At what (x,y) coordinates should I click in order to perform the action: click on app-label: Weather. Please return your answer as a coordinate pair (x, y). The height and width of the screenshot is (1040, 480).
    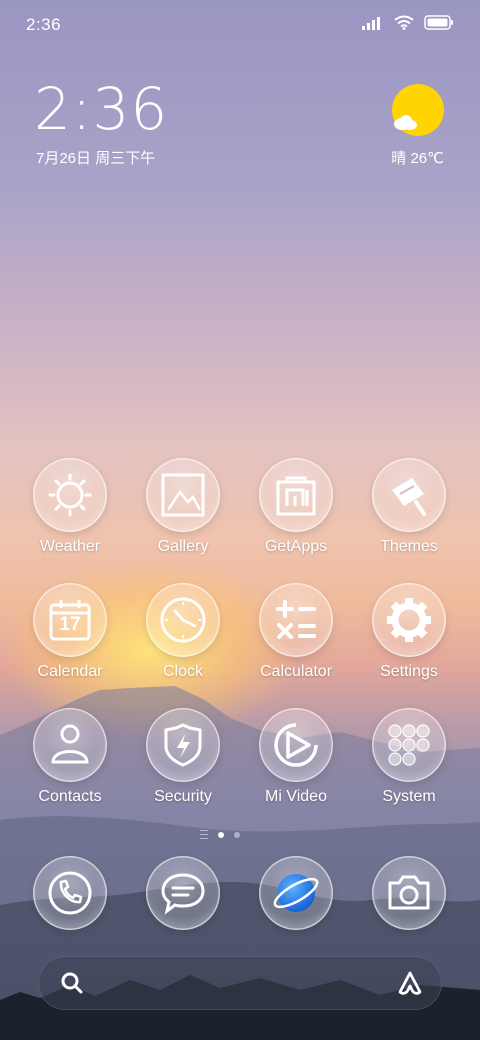
    Looking at the image, I should click on (70, 546).